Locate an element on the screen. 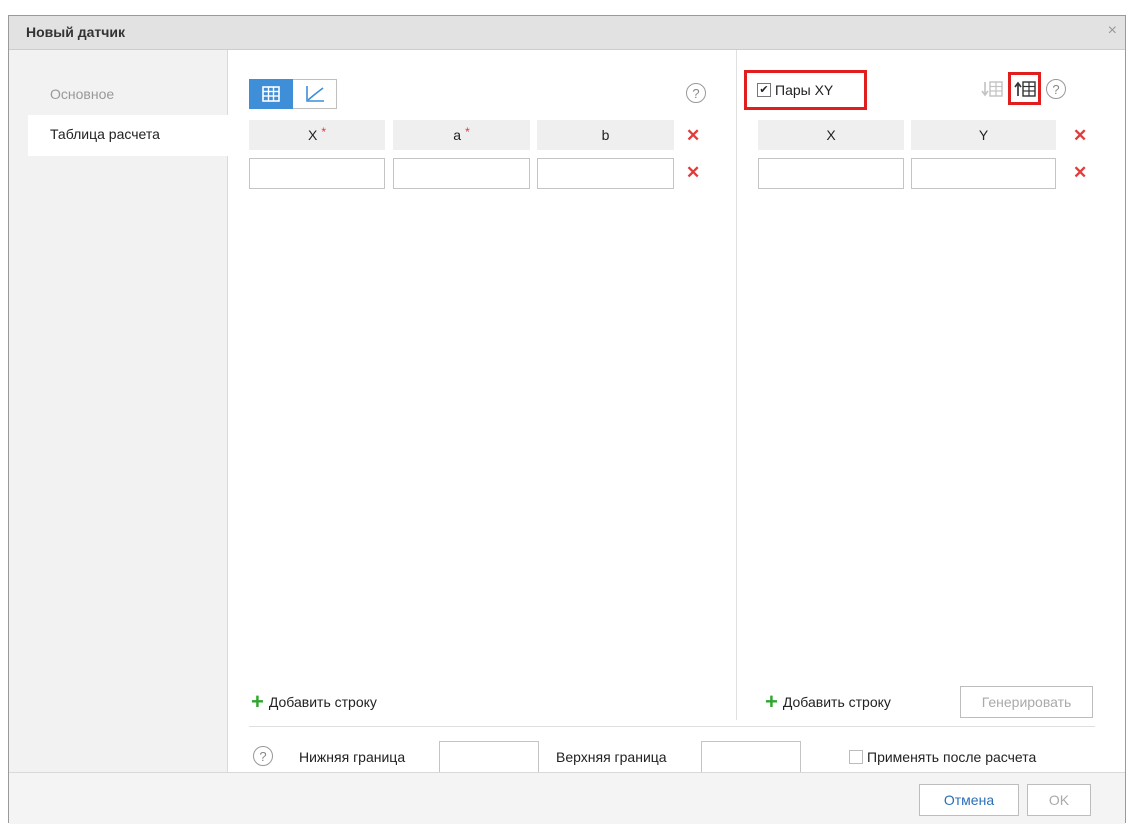 This screenshot has width=1126, height=824. upper-bound-label: Верхняя граница is located at coordinates (611, 757).